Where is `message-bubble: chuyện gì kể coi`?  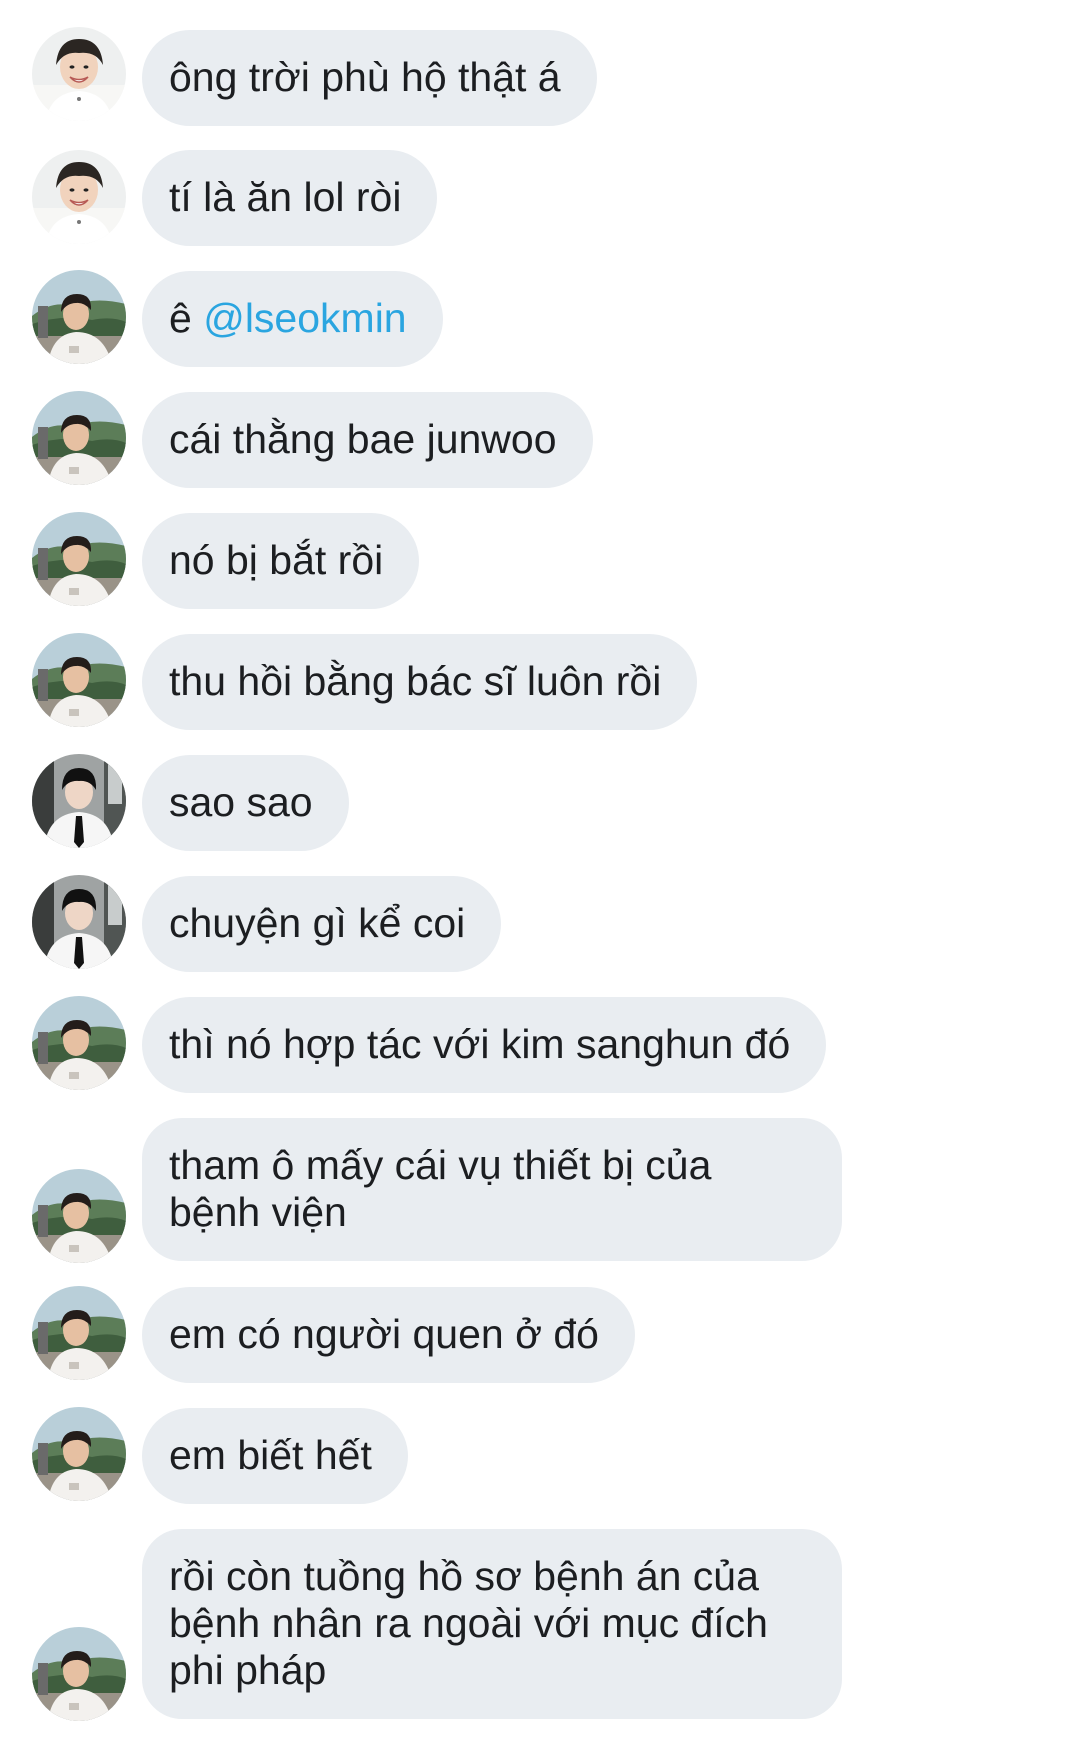 message-bubble: chuyện gì kể coi is located at coordinates (322, 924).